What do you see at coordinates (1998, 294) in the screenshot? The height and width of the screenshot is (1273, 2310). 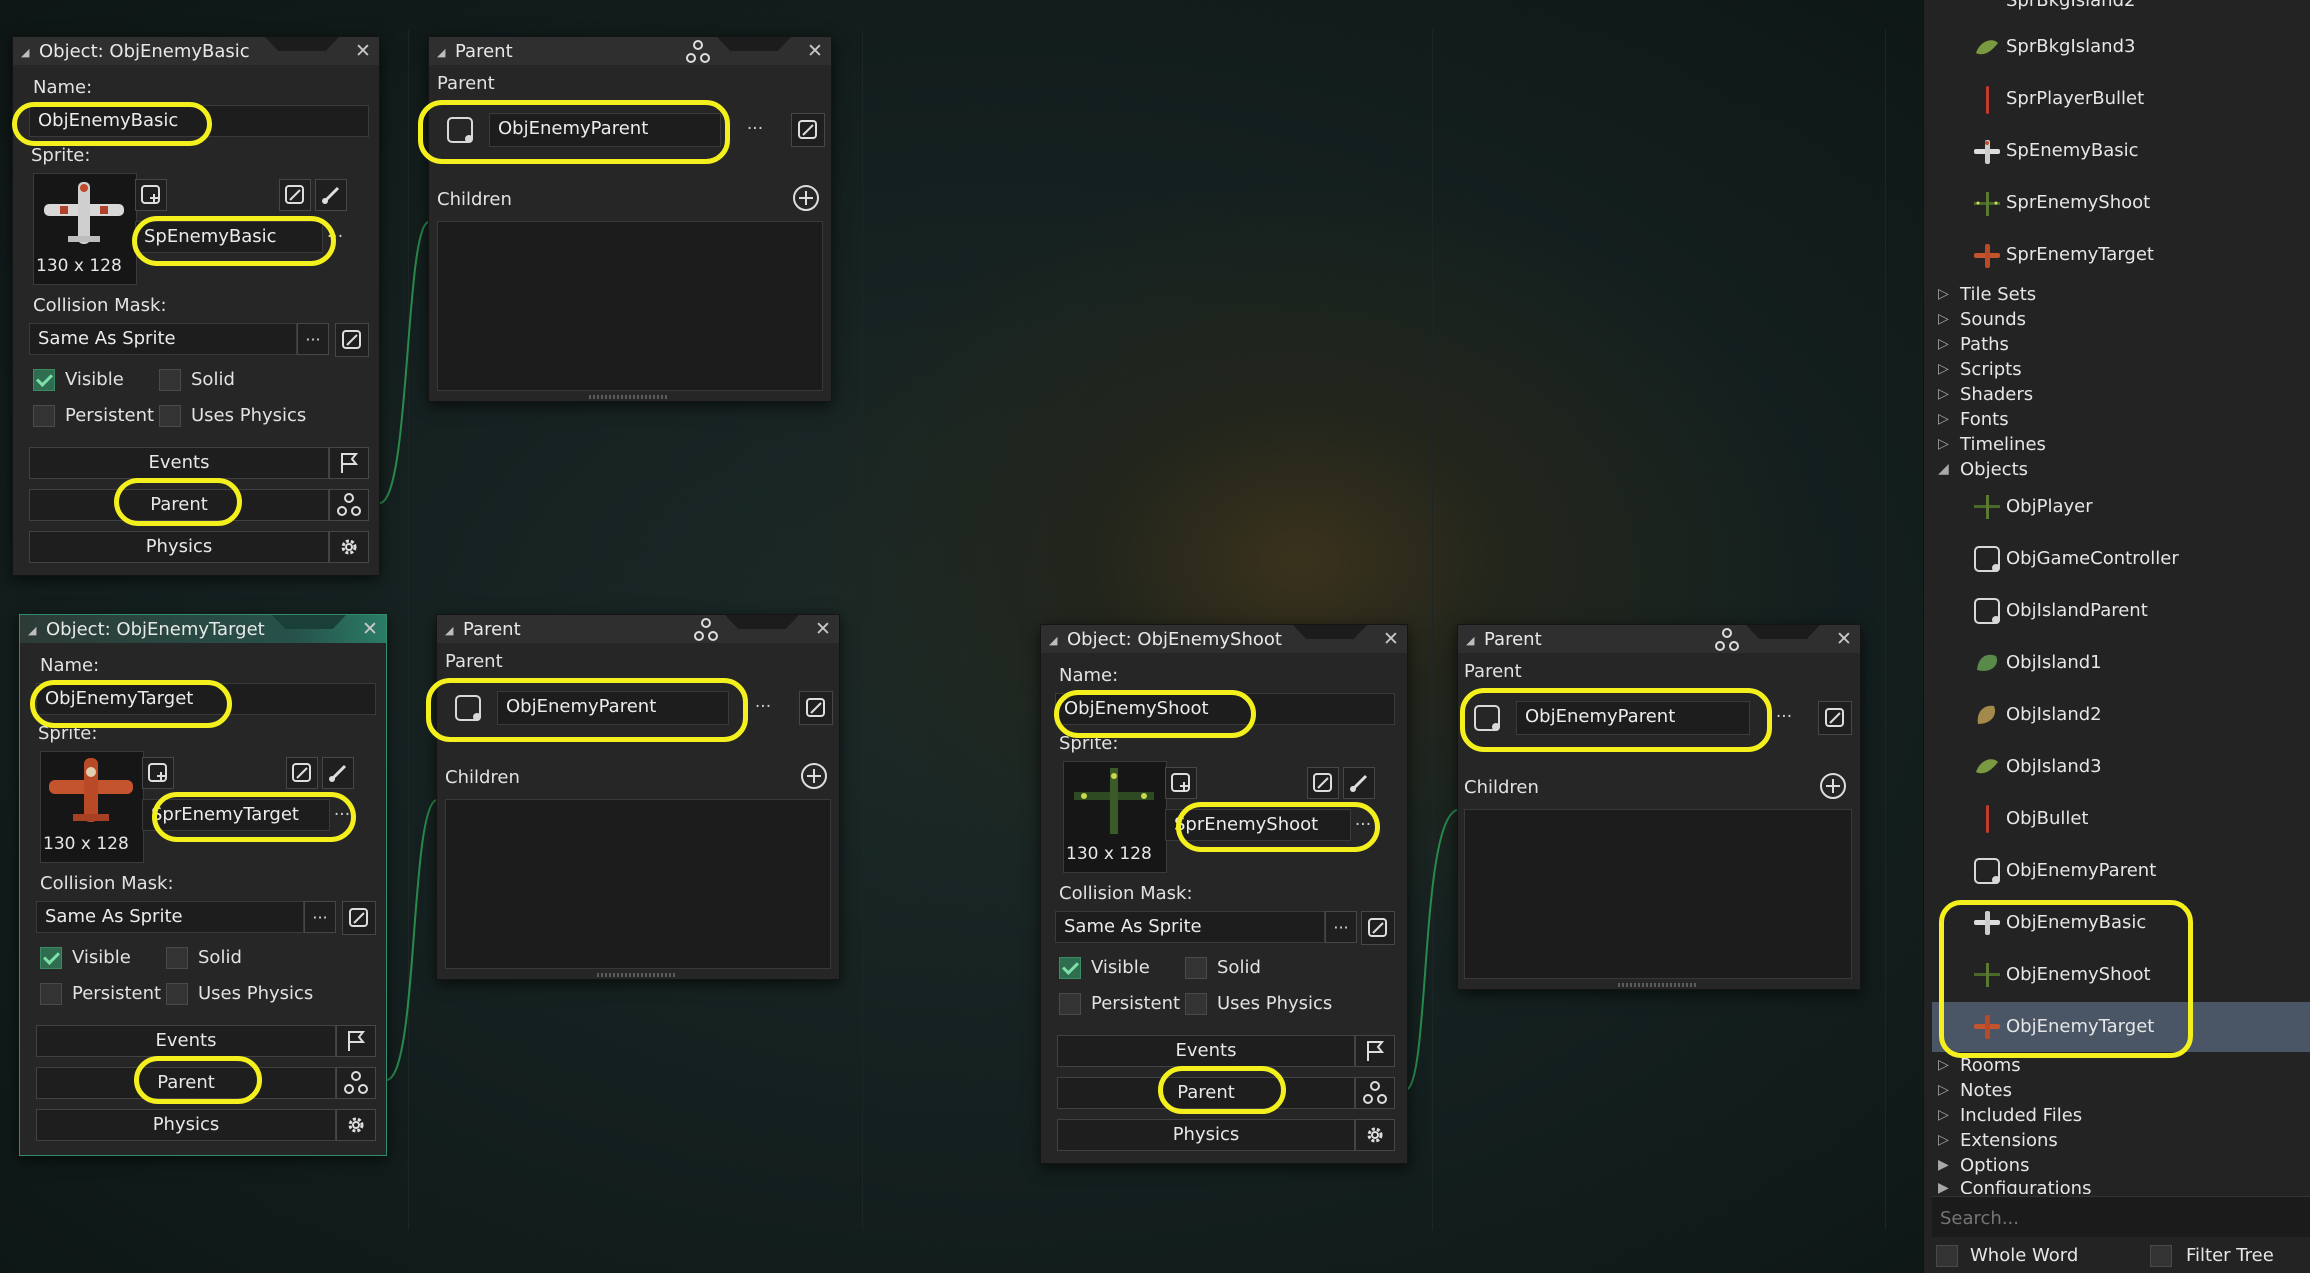 I see `tree-folder: Tile Sets` at bounding box center [1998, 294].